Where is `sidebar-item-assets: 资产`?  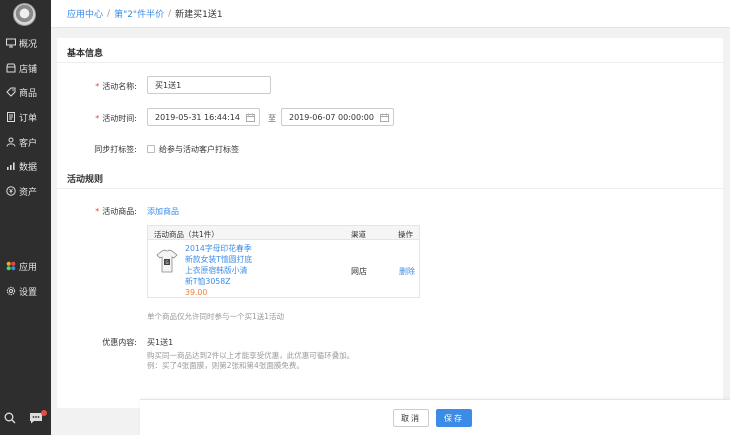 sidebar-item-assets: 资产 is located at coordinates (25, 191).